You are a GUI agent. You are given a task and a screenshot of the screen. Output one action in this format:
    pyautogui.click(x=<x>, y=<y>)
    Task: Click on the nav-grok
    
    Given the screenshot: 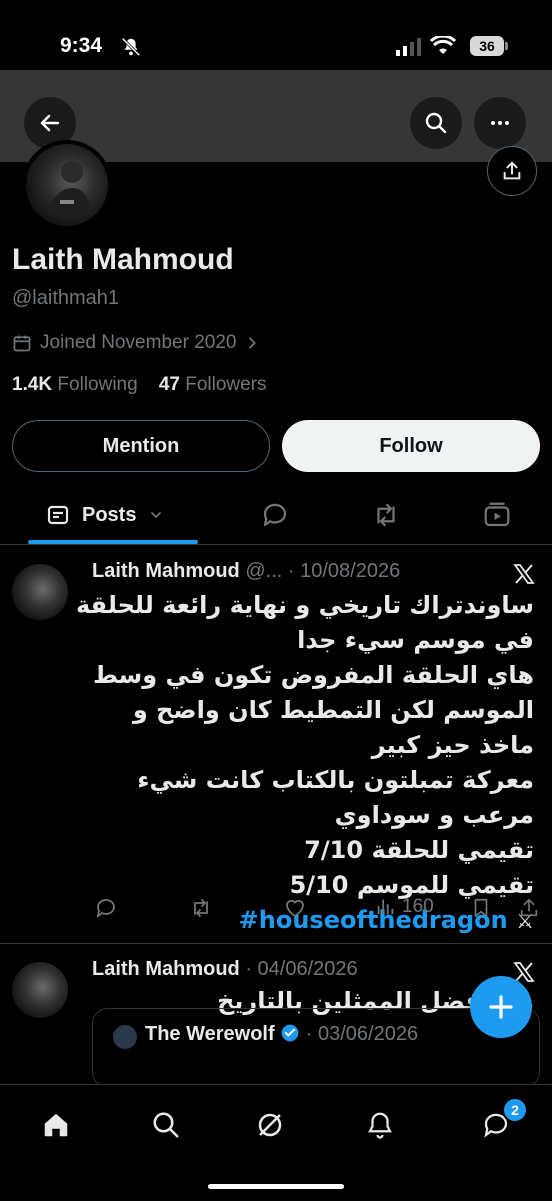 What is the action you would take?
    pyautogui.click(x=270, y=1125)
    